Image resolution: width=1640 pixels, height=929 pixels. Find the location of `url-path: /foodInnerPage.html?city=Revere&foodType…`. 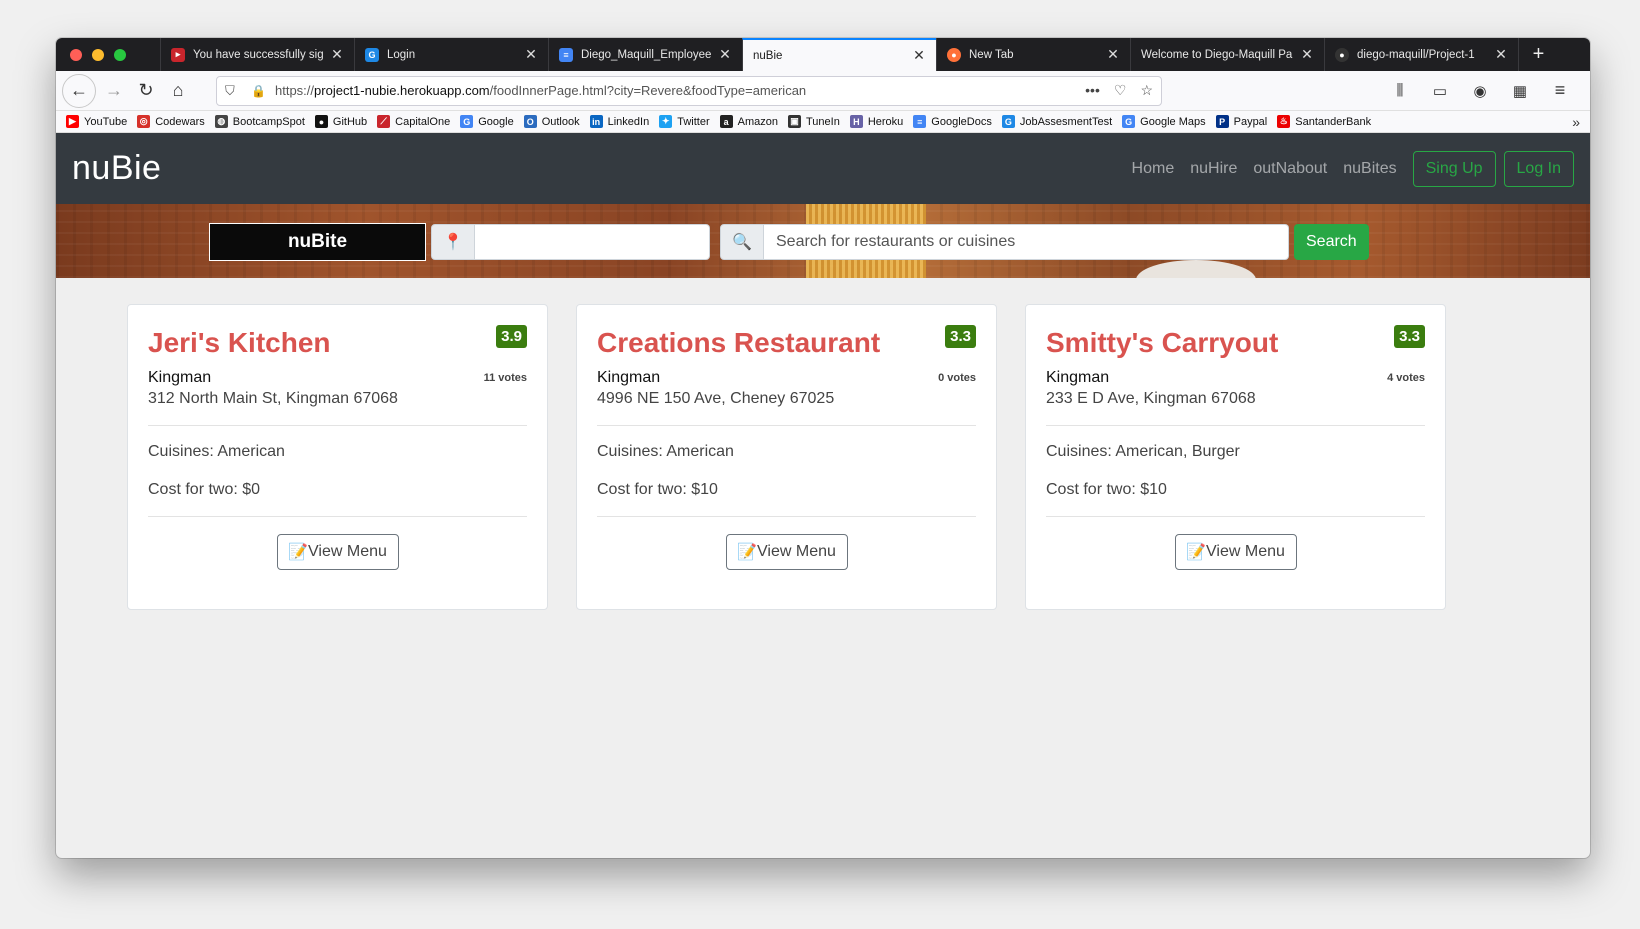

url-path: /foodInnerPage.html?city=Revere&foodType… is located at coordinates (648, 90).